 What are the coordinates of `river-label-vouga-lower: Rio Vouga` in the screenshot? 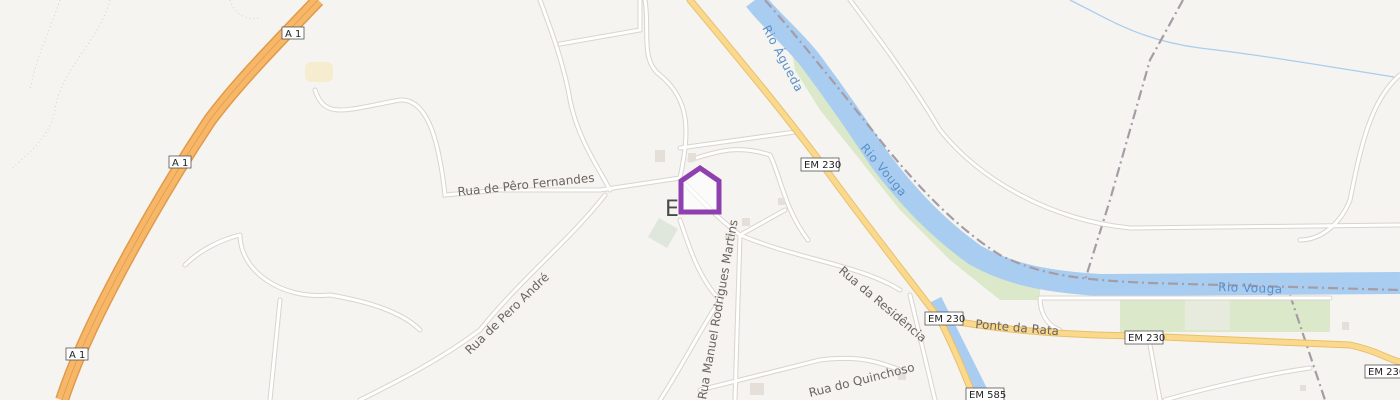 It's located at (1250, 288).